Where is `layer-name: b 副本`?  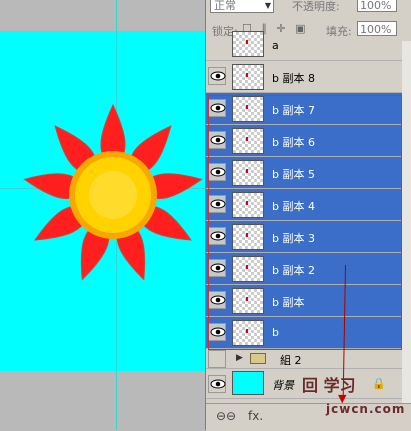 layer-name: b 副本 is located at coordinates (288, 302).